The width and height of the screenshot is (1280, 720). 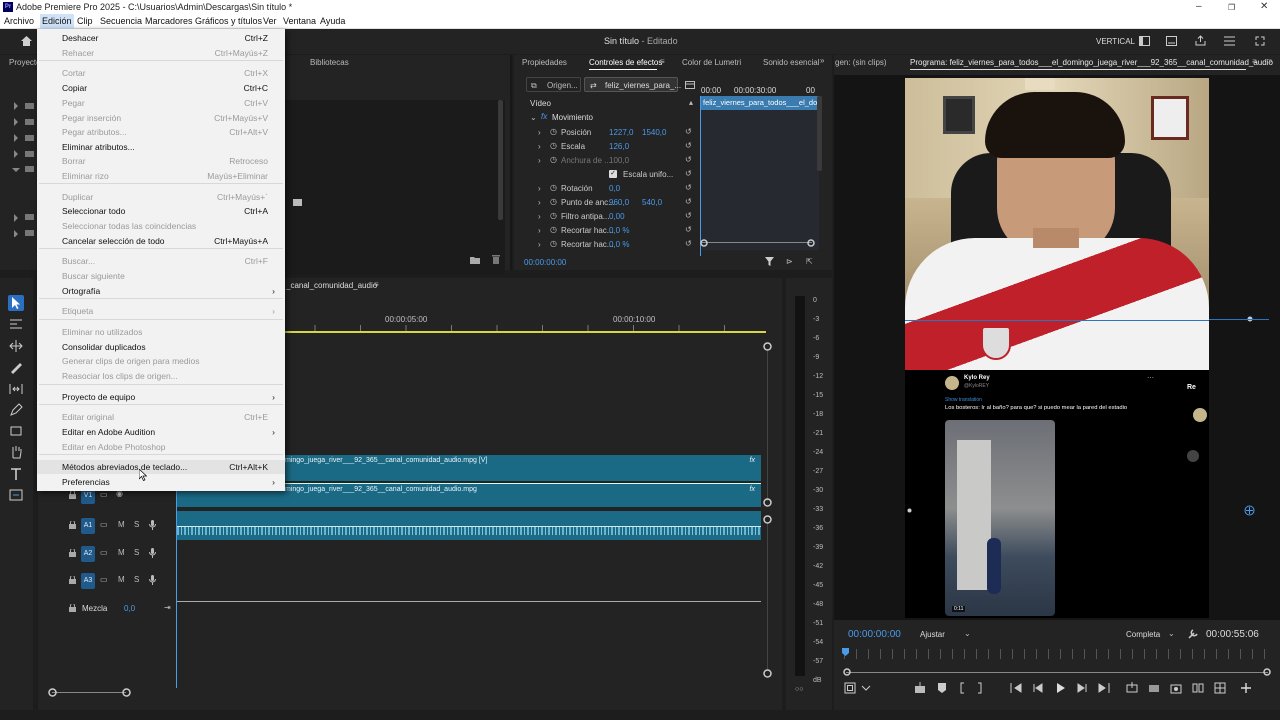 What do you see at coordinates (606, 190) in the screenshot?
I see `ec-property-row: › ◷ Rotación 0,0 ↺` at bounding box center [606, 190].